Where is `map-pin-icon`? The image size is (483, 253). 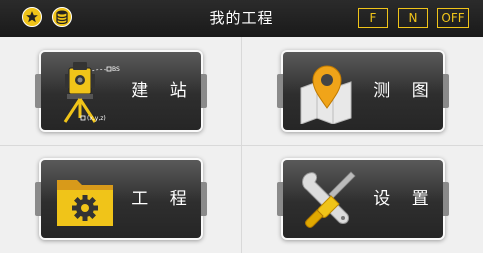 map-pin-icon is located at coordinates (326, 94).